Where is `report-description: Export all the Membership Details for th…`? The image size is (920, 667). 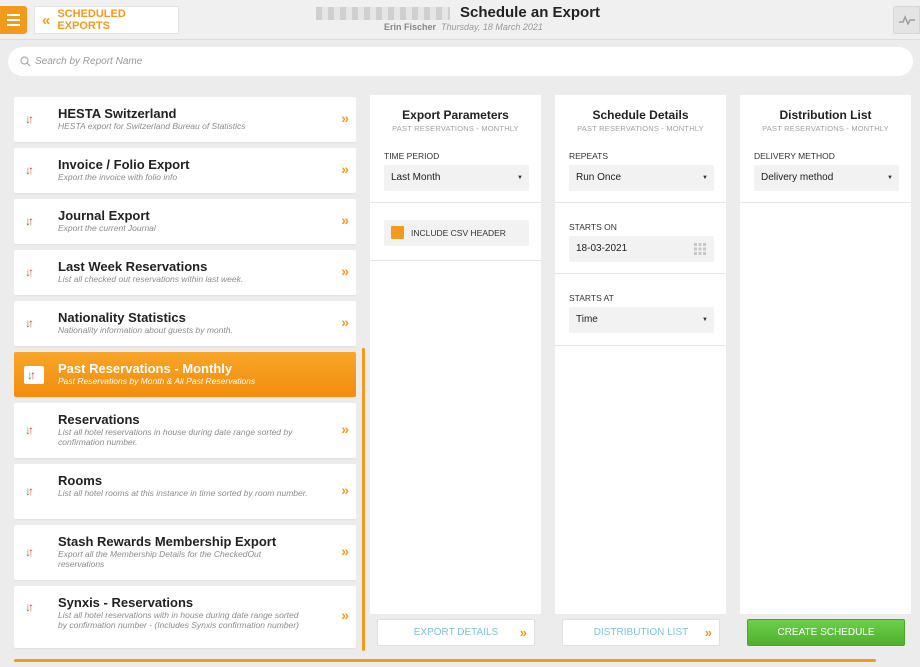
report-description: Export all the Membership Details for th… is located at coordinates (160, 559).